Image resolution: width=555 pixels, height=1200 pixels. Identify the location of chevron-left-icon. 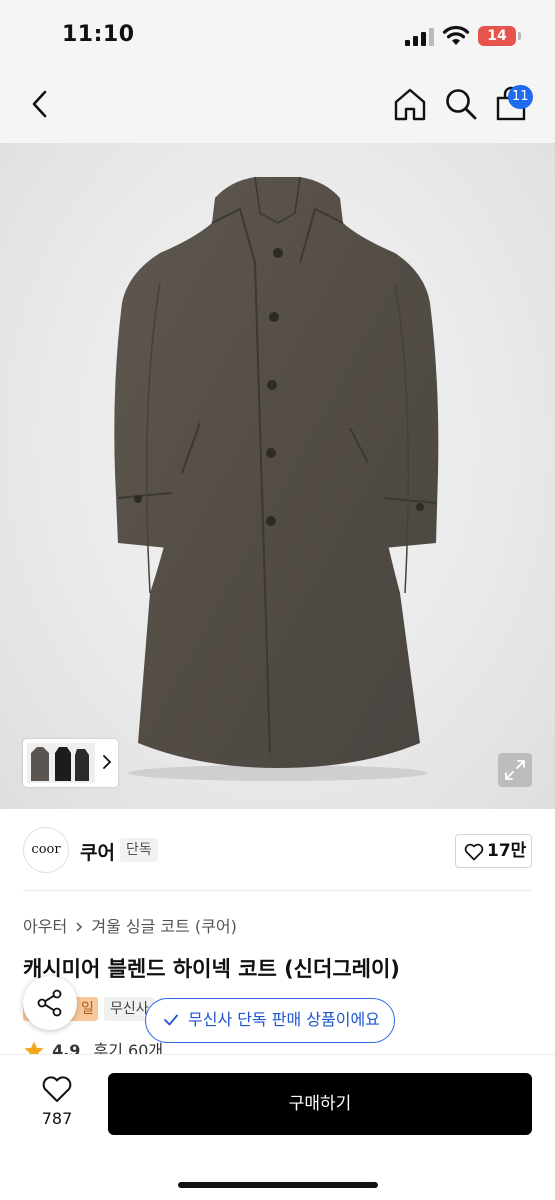
(40, 104).